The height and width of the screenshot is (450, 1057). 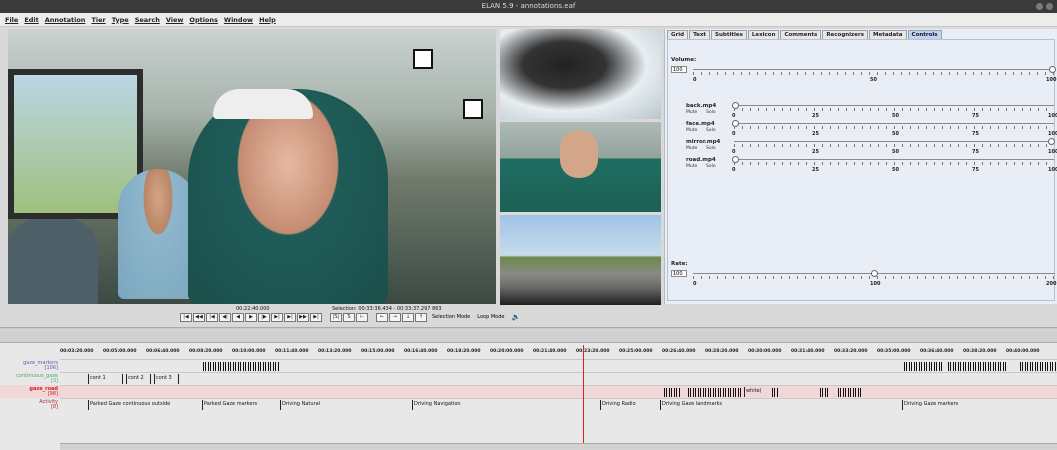 What do you see at coordinates (618, 405) in the screenshot?
I see `annotation: Driving Radio` at bounding box center [618, 405].